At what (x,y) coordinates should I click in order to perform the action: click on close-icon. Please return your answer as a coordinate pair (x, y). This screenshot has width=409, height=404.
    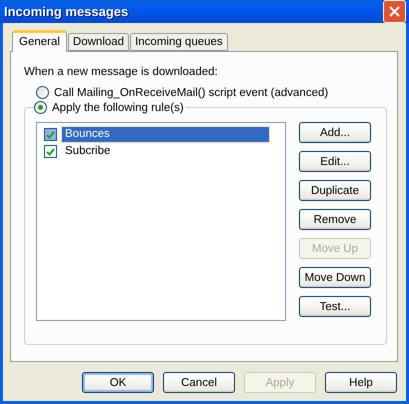
    Looking at the image, I should click on (394, 11).